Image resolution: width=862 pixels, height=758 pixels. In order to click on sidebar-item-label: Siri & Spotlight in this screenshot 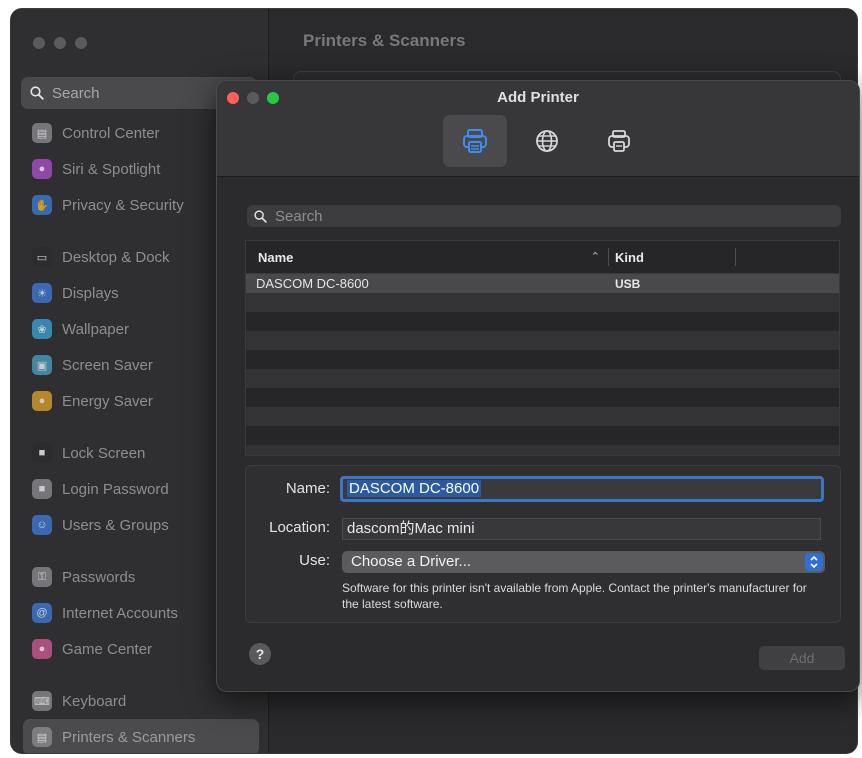, I will do `click(111, 169)`.